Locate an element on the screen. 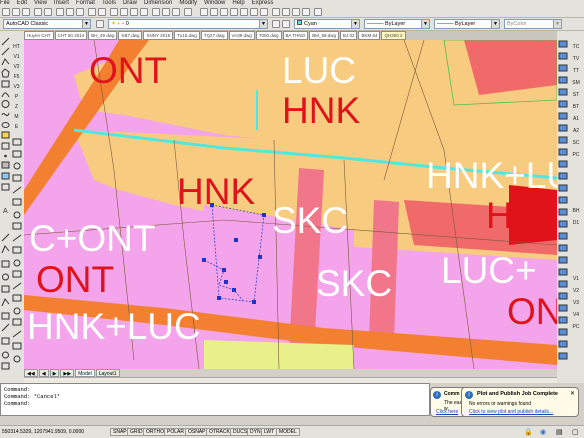 This screenshot has width=584, height=438. tool-f5: F5 is located at coordinates (16, 77).